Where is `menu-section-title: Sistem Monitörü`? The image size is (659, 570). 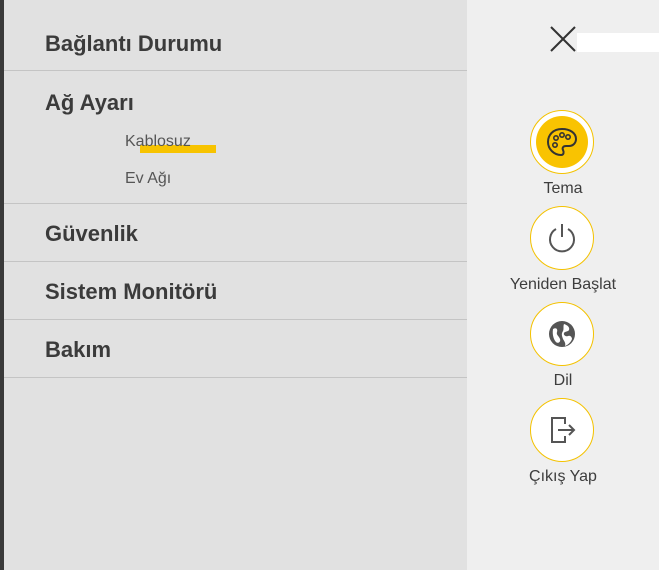 menu-section-title: Sistem Monitörü is located at coordinates (131, 292).